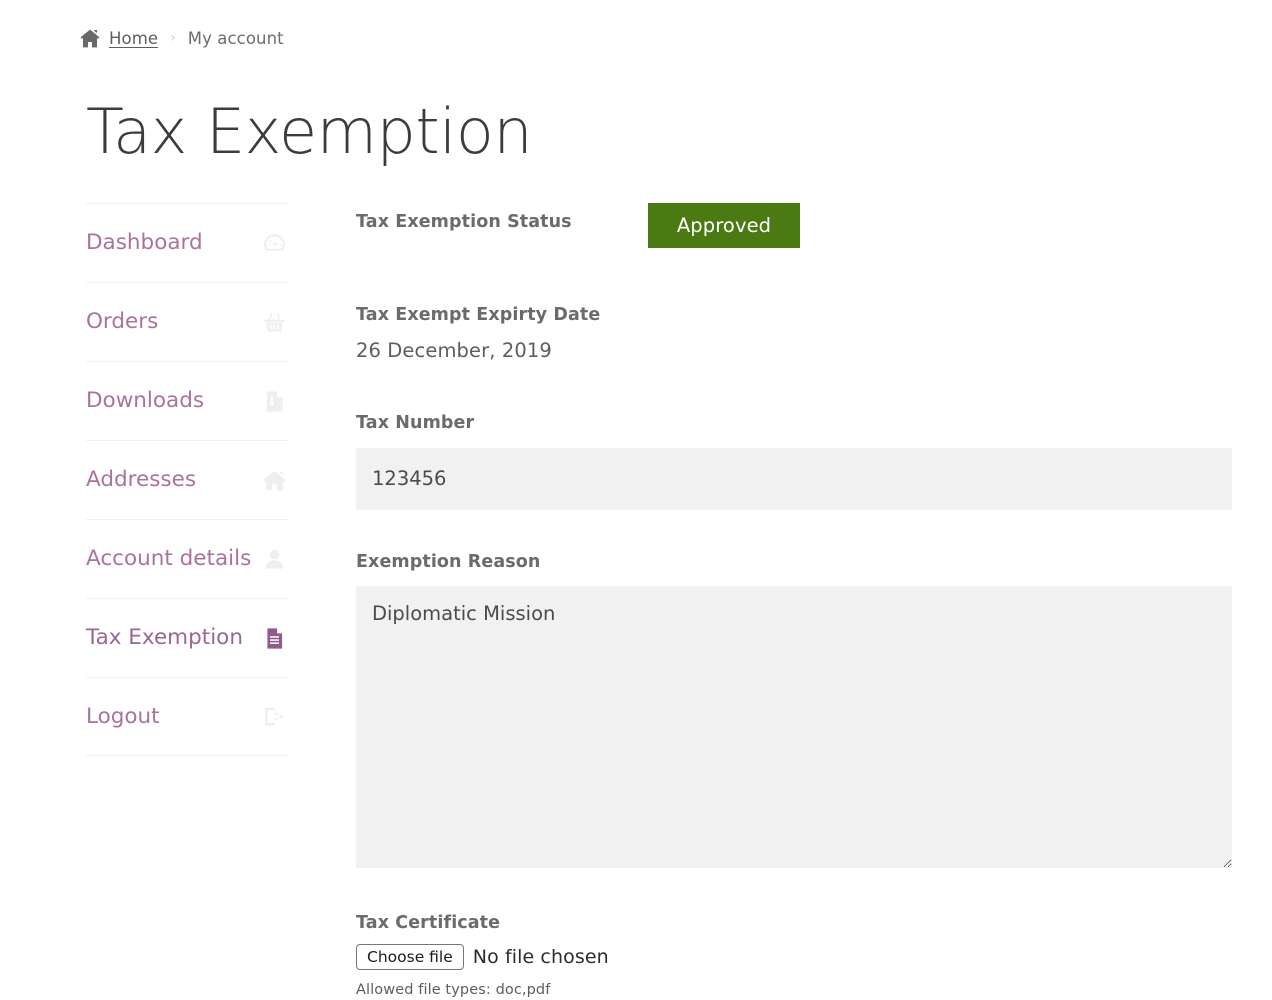  What do you see at coordinates (90, 38) in the screenshot?
I see `home-icon` at bounding box center [90, 38].